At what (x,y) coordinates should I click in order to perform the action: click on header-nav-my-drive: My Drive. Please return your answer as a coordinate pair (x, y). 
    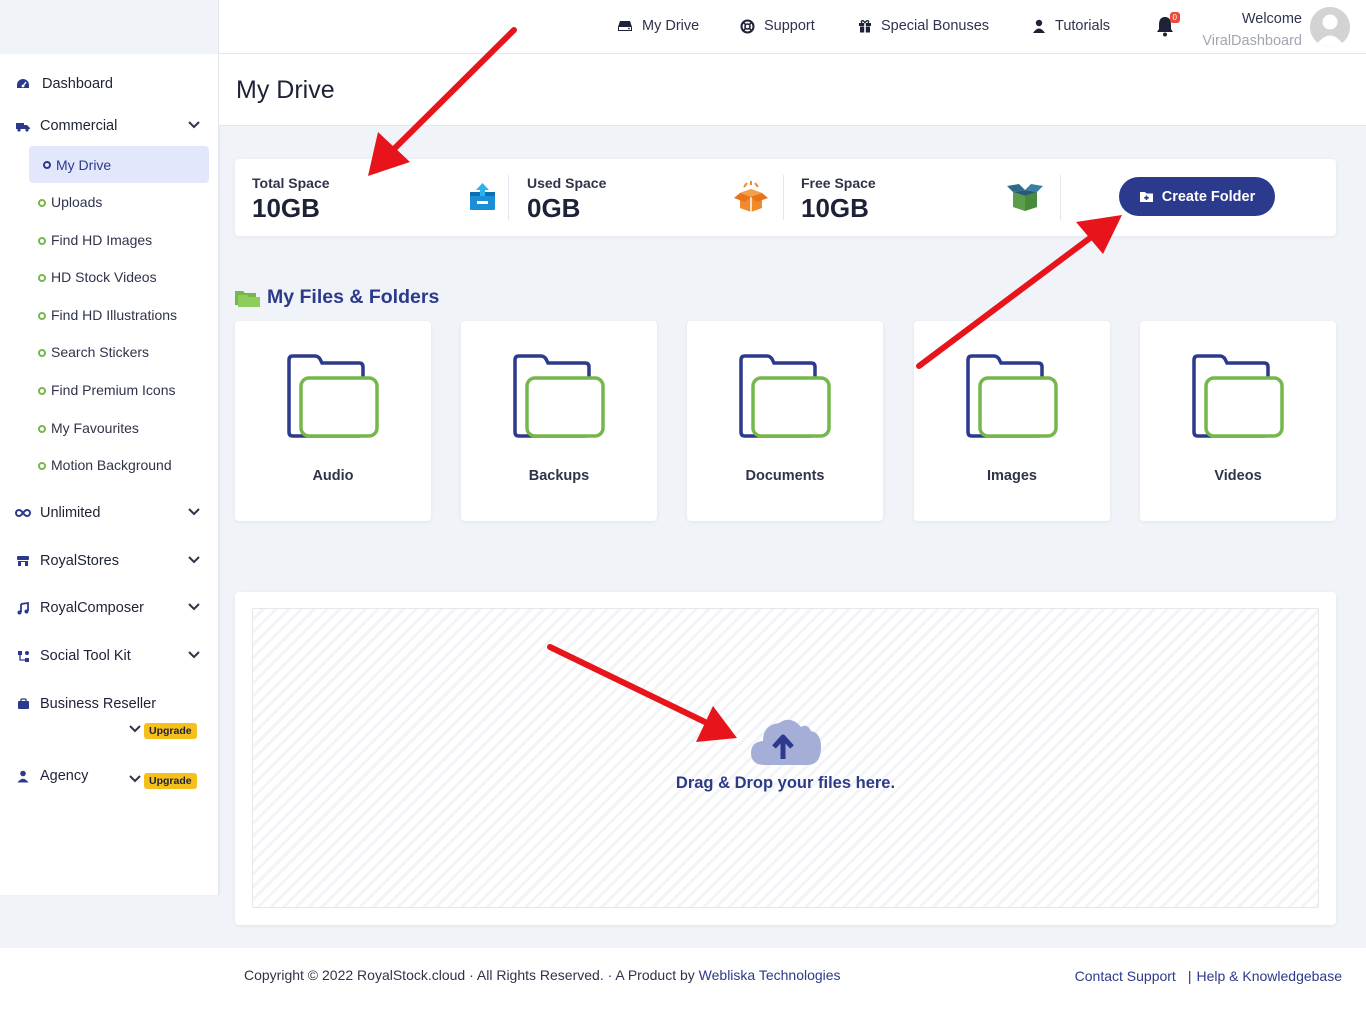
    Looking at the image, I should click on (658, 26).